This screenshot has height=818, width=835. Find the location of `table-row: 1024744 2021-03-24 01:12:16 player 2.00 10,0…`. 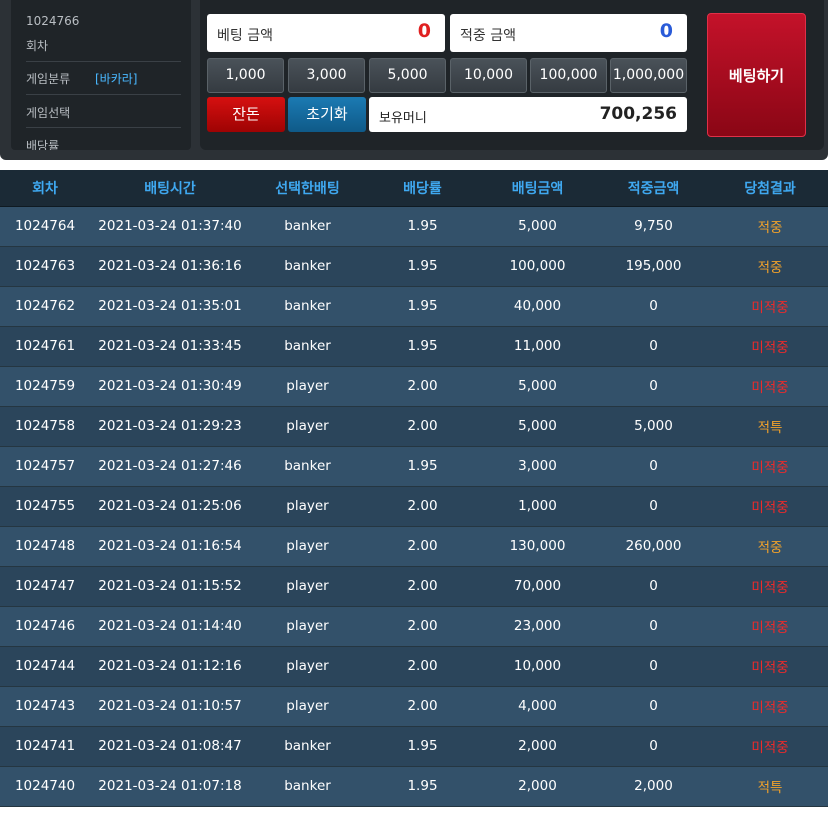

table-row: 1024744 2021-03-24 01:12:16 player 2.00 10,0… is located at coordinates (414, 666).